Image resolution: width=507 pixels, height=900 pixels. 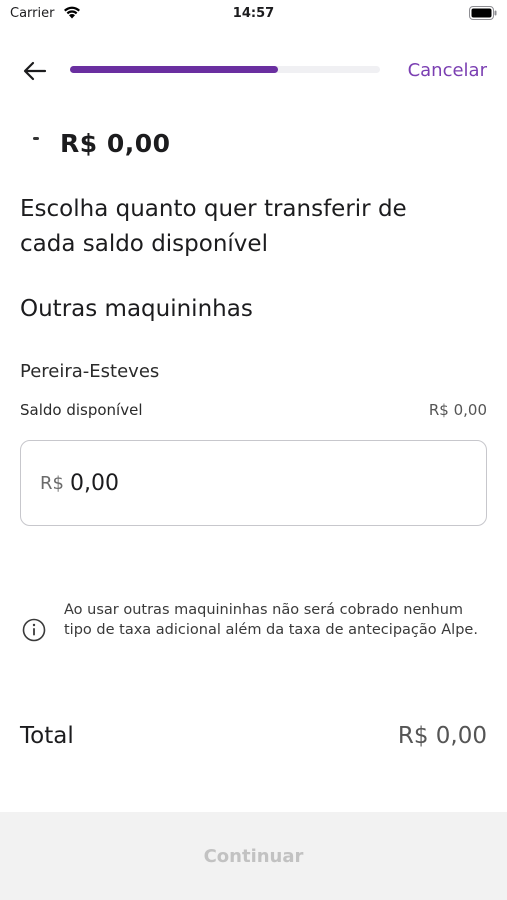 I want to click on battery-icon, so click(x=483, y=13).